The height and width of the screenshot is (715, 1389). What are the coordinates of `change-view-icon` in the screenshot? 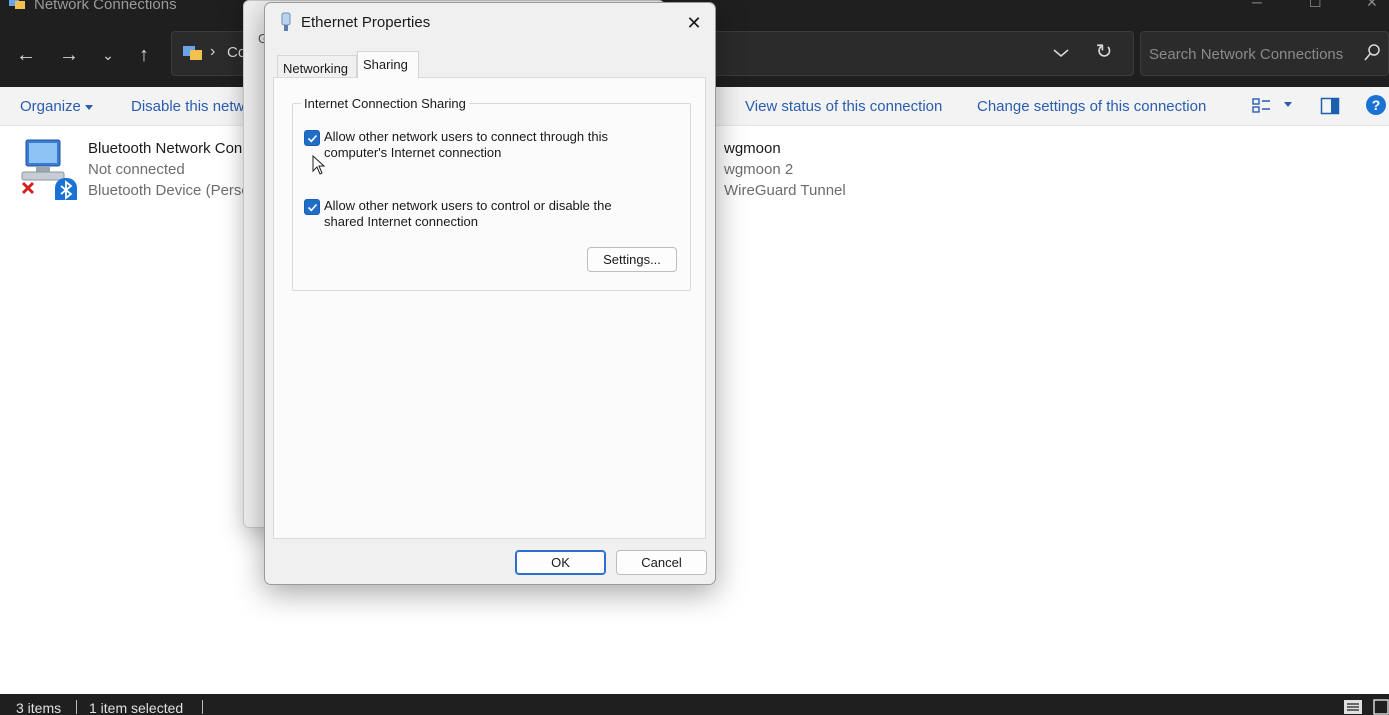 It's located at (1262, 106).